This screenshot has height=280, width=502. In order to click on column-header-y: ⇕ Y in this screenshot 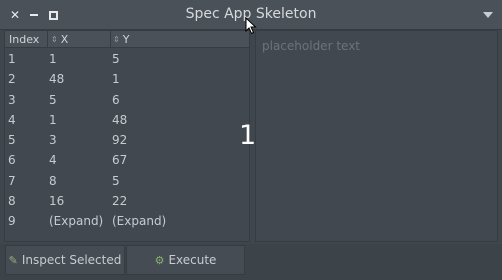, I will do `click(121, 39)`.